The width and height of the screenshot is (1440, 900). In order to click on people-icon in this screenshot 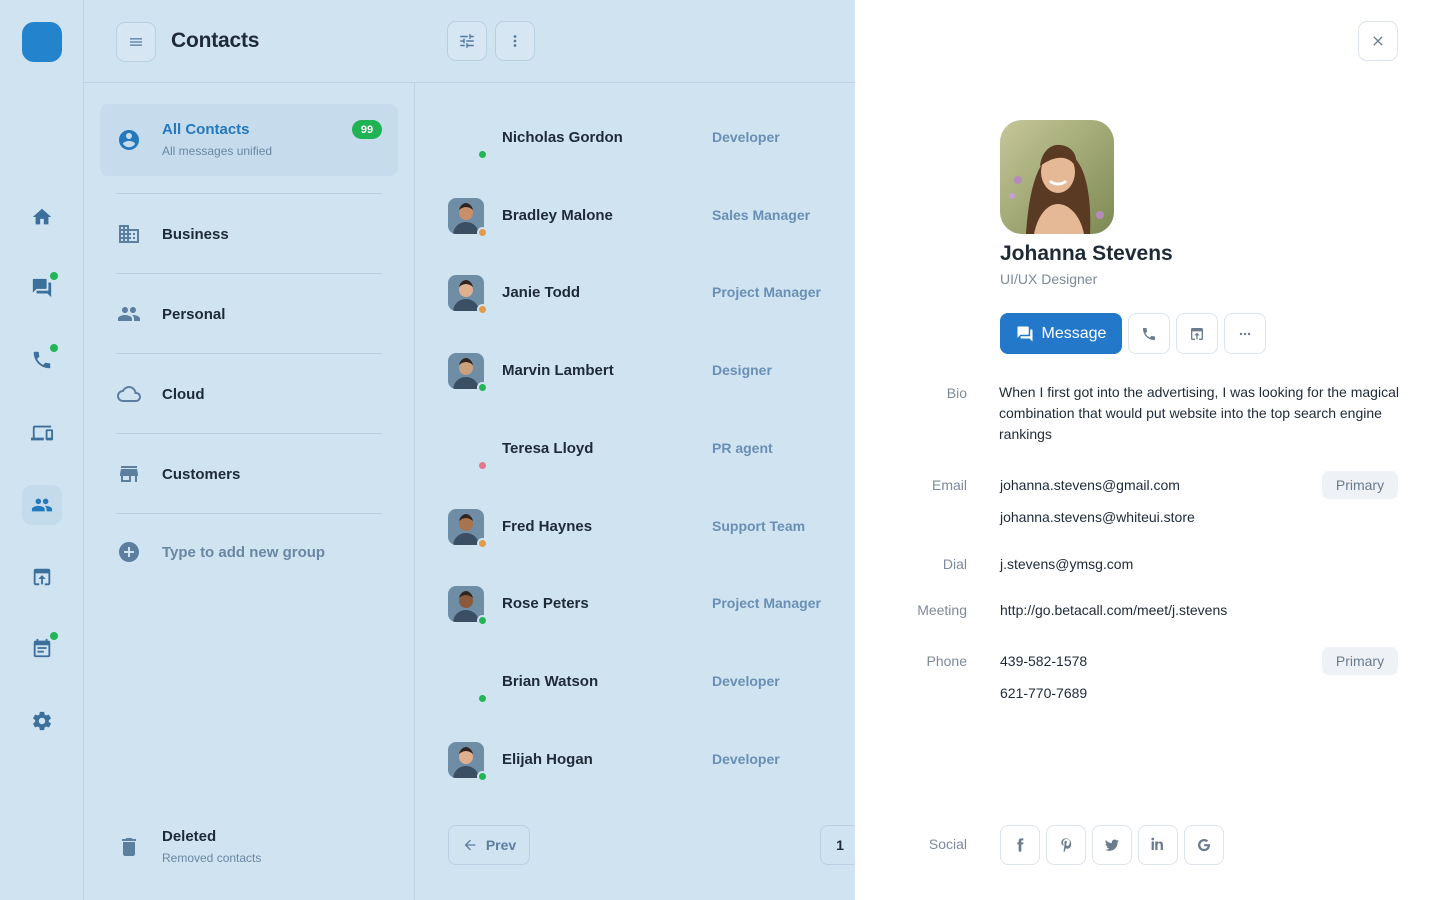, I will do `click(129, 314)`.